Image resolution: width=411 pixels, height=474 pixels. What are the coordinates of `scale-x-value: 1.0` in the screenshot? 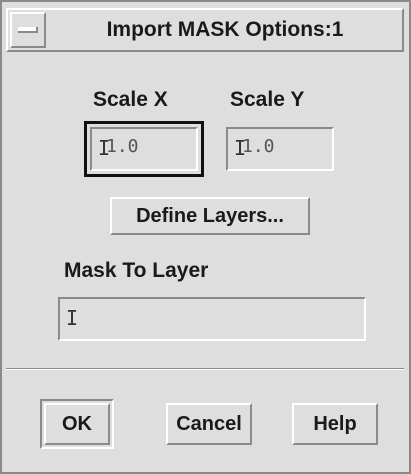 It's located at (122, 146).